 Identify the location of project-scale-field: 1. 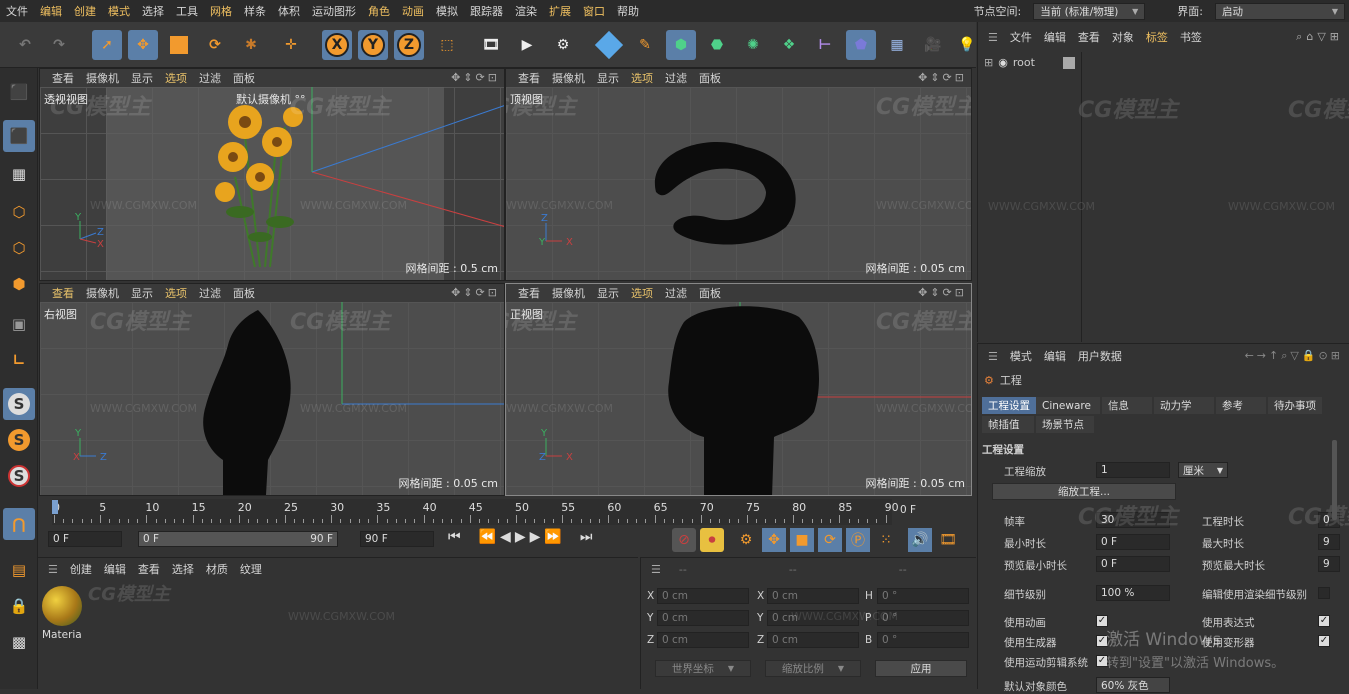
(1133, 470).